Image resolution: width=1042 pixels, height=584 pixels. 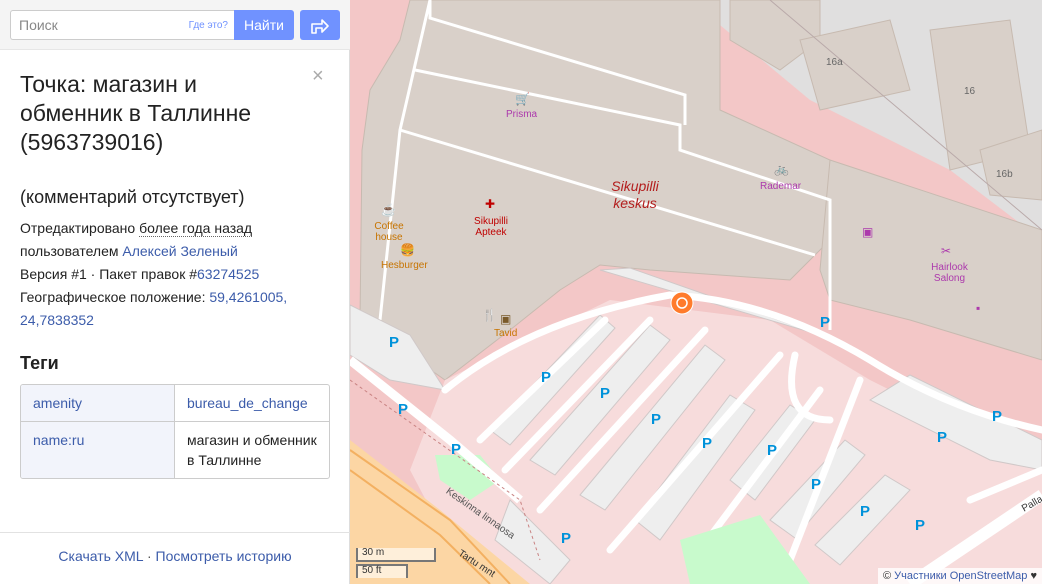 What do you see at coordinates (389, 232) in the screenshot?
I see `poi-coffee-house: Coffee house` at bounding box center [389, 232].